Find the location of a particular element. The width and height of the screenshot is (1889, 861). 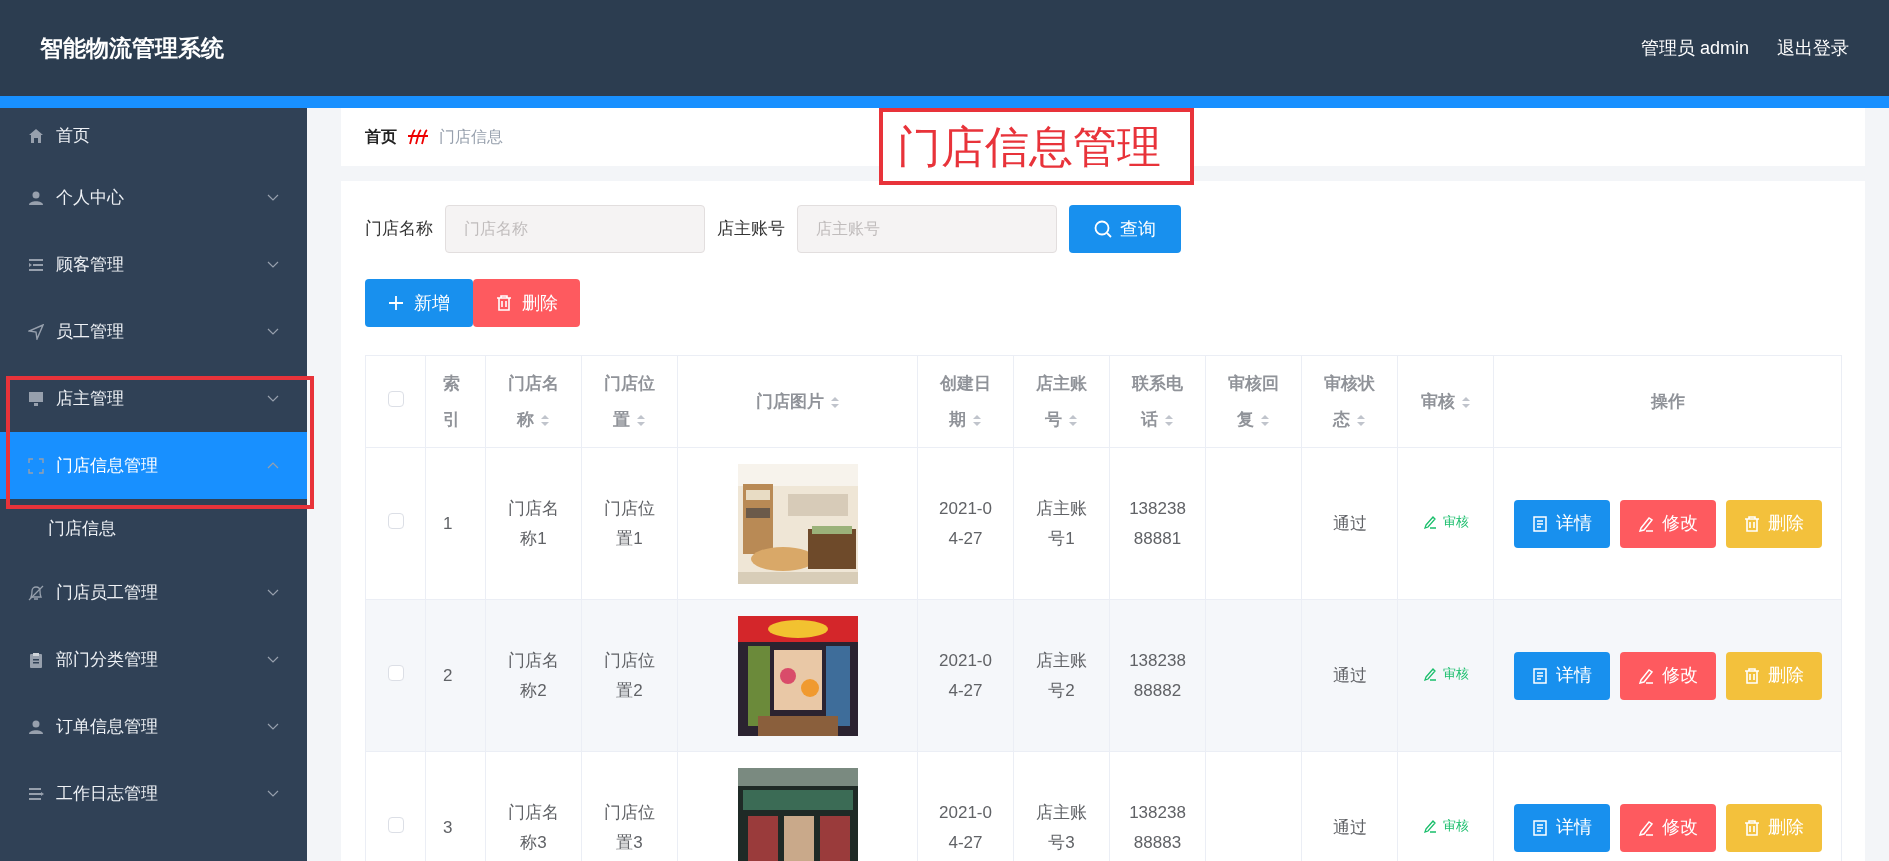

logout-link: 退出登录 is located at coordinates (1813, 48).